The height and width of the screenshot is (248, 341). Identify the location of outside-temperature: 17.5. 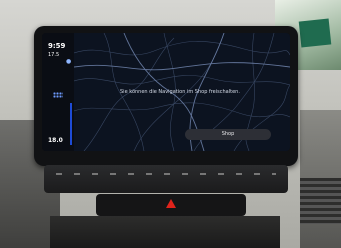
(54, 55).